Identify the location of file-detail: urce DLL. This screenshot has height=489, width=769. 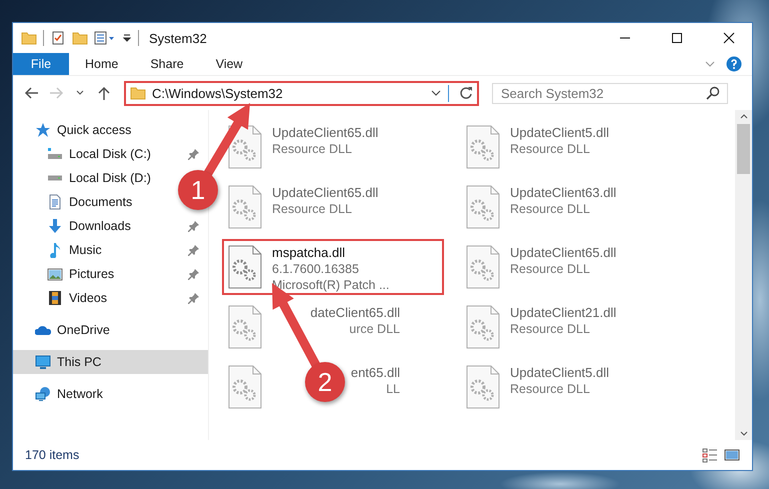
(374, 329).